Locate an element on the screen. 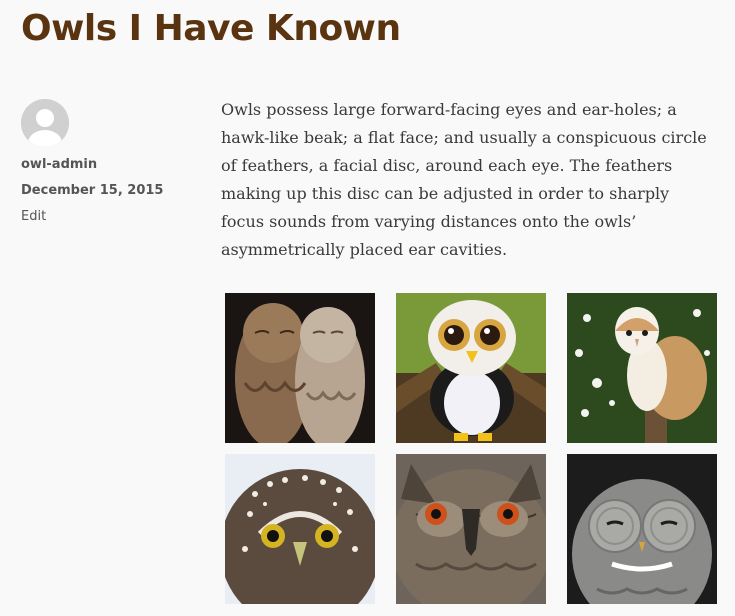 The height and width of the screenshot is (616, 735). author-link: owl-admin is located at coordinates (106, 164).